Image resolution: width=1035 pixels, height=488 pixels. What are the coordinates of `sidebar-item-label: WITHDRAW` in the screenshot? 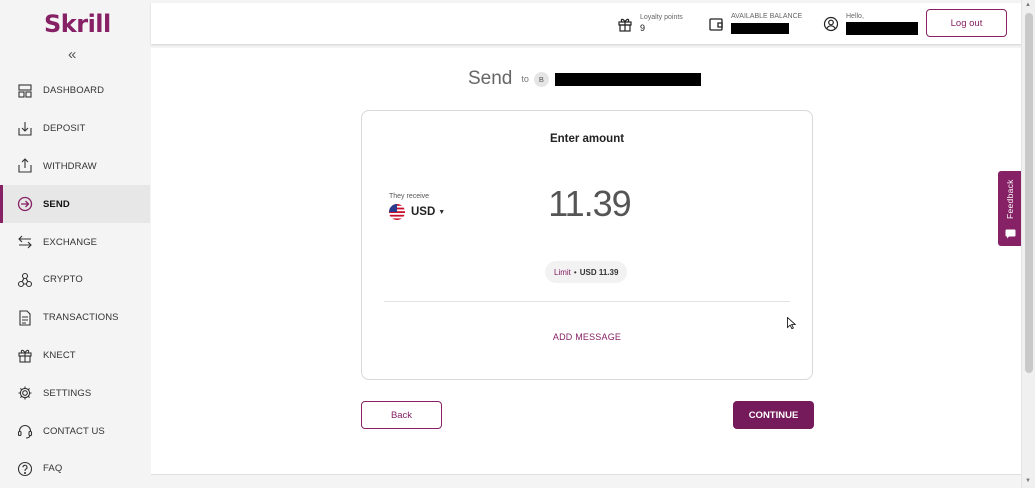 It's located at (70, 166).